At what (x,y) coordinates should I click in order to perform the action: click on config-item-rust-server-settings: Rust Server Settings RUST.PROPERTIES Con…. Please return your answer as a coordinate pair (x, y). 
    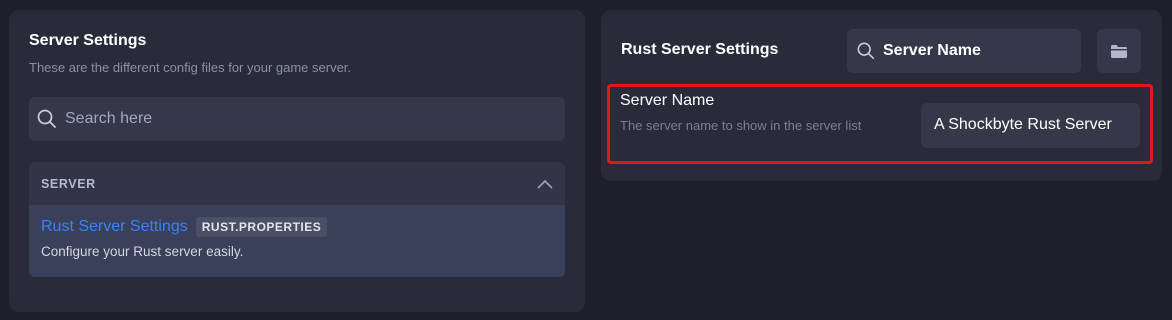
    Looking at the image, I should click on (297, 241).